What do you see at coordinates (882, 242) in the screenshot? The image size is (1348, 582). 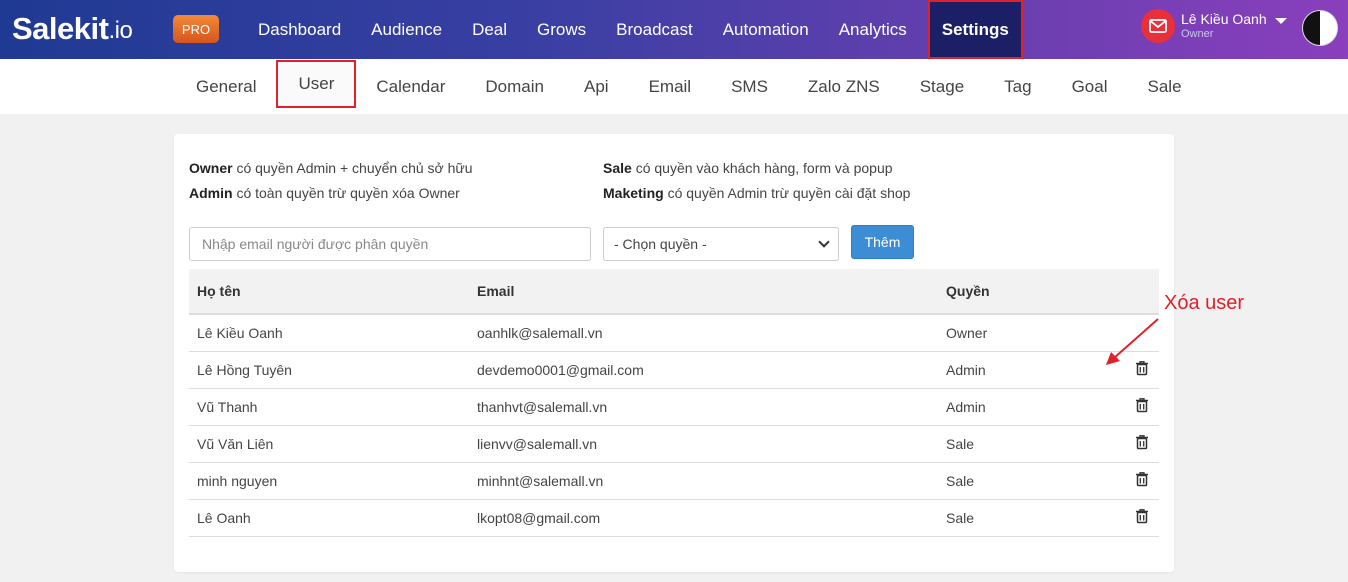 I see `add-user-button: Thêm` at bounding box center [882, 242].